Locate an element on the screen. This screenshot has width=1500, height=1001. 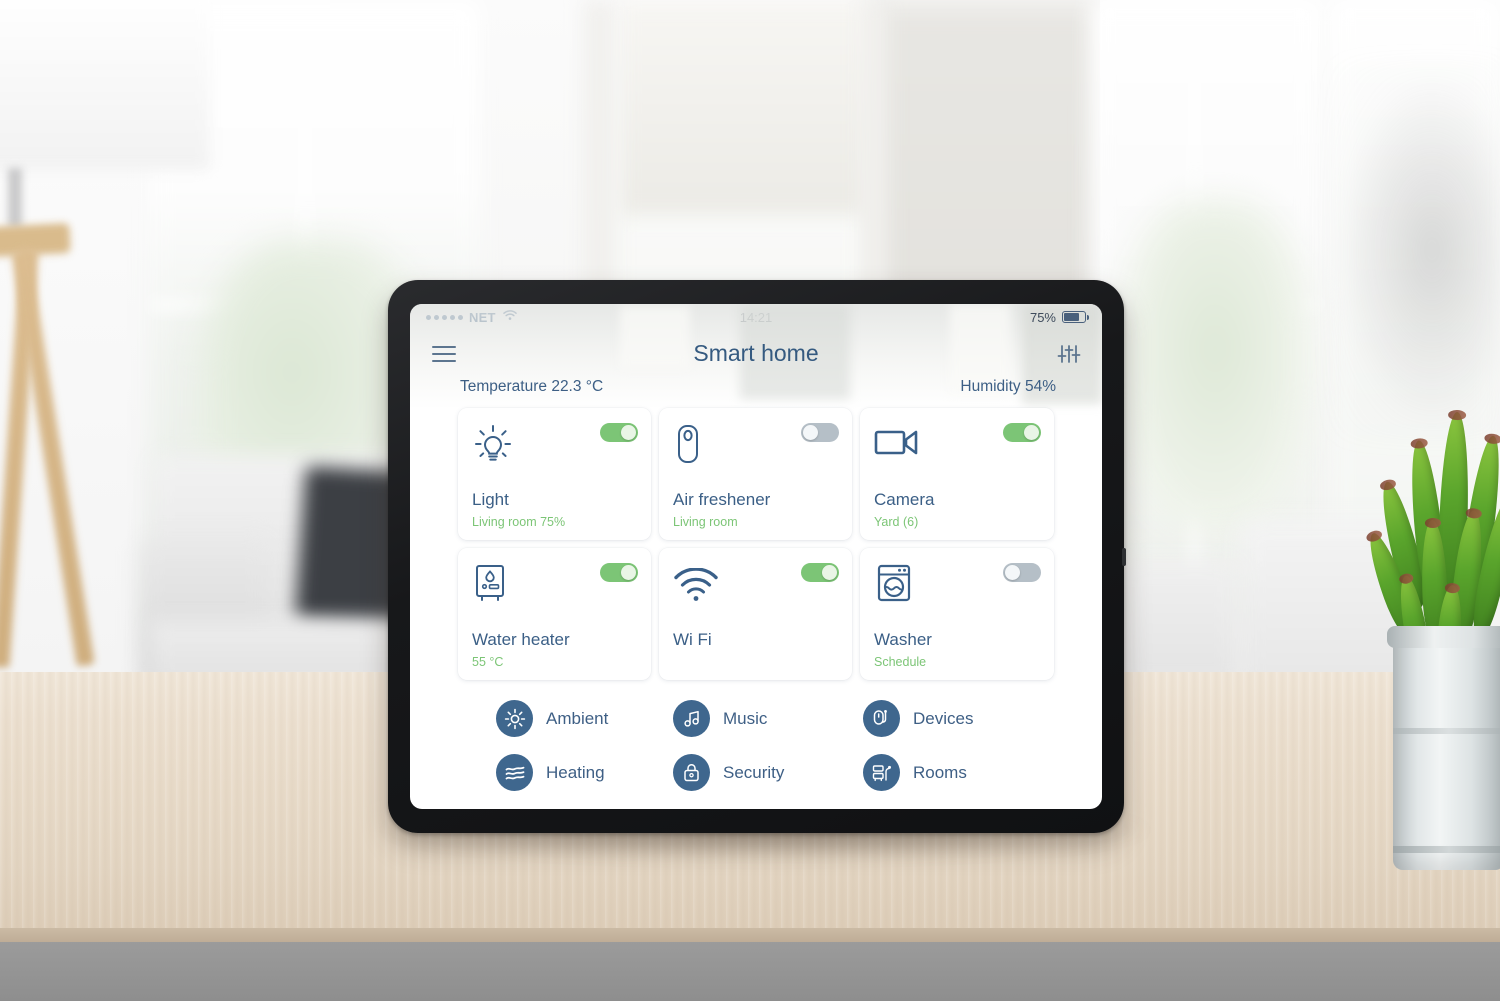
sun-icon is located at coordinates (514, 718).